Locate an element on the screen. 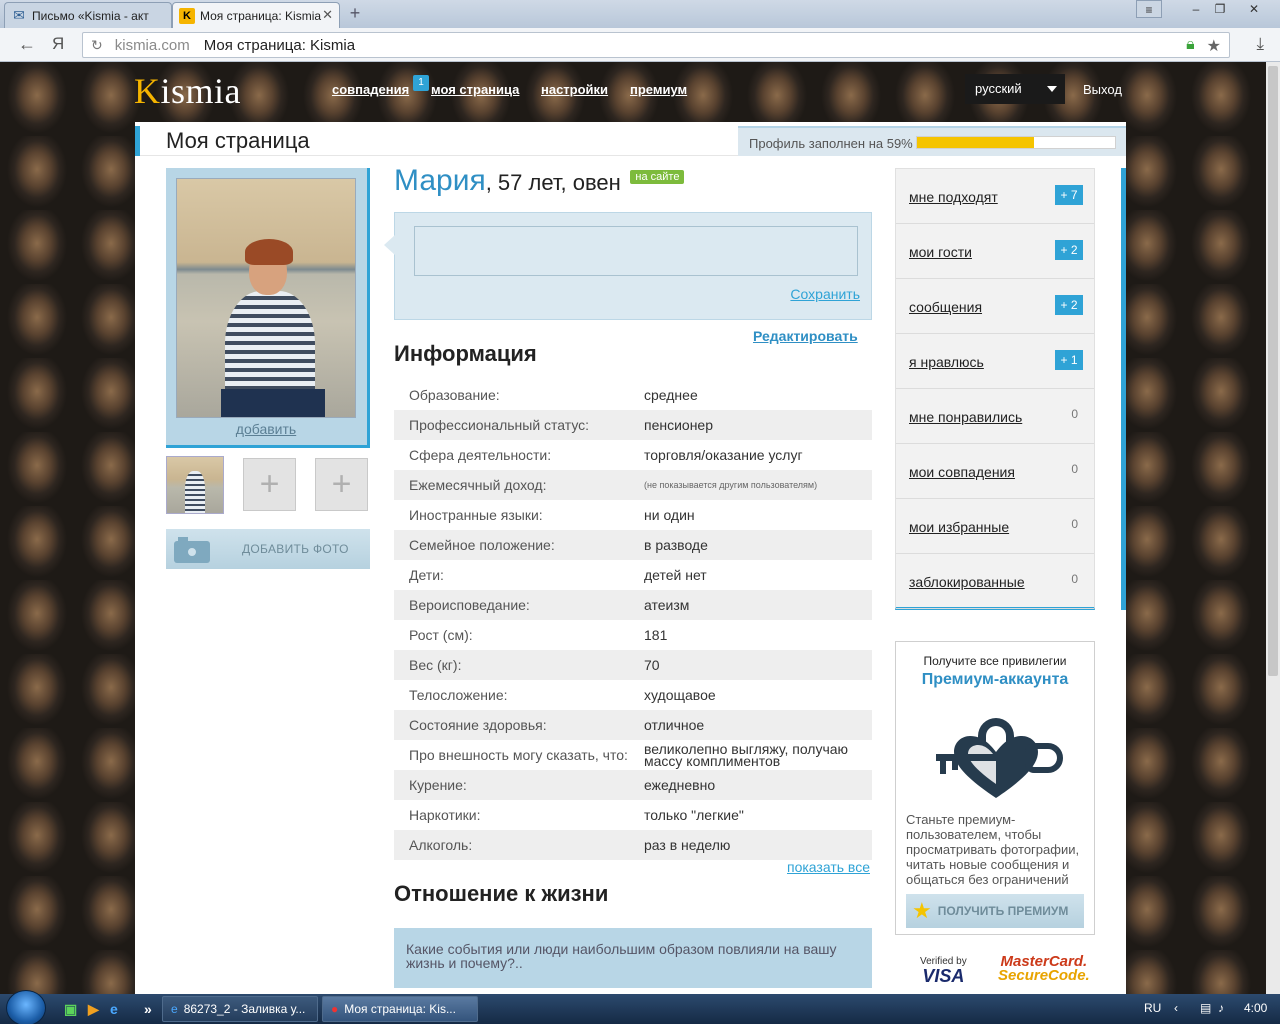 The width and height of the screenshot is (1280, 1024). sidebar-item-label: заблокированные is located at coordinates (967, 582).